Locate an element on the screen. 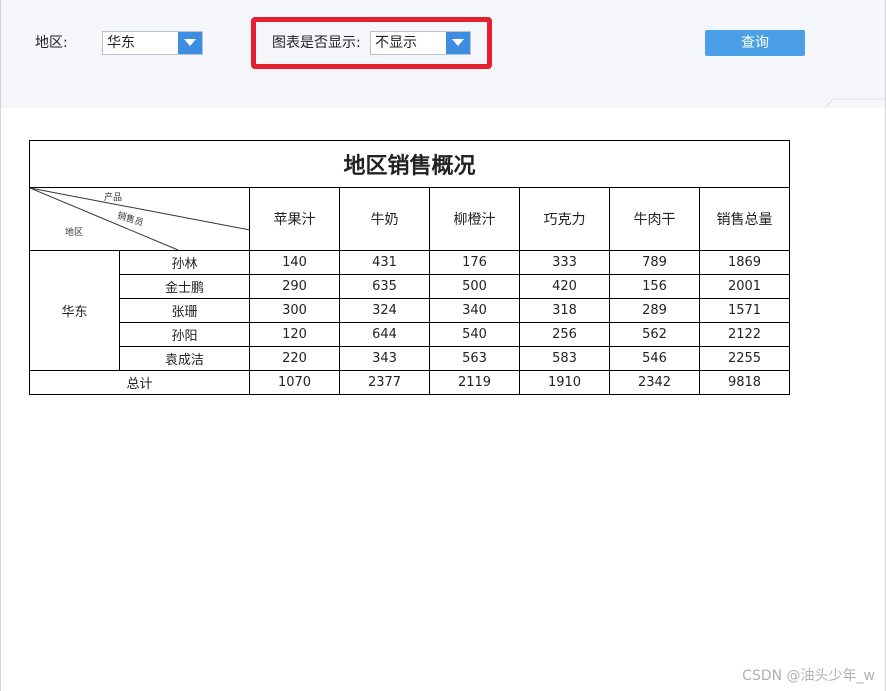 The width and height of the screenshot is (886, 691). value-cell: 635 is located at coordinates (384, 286).